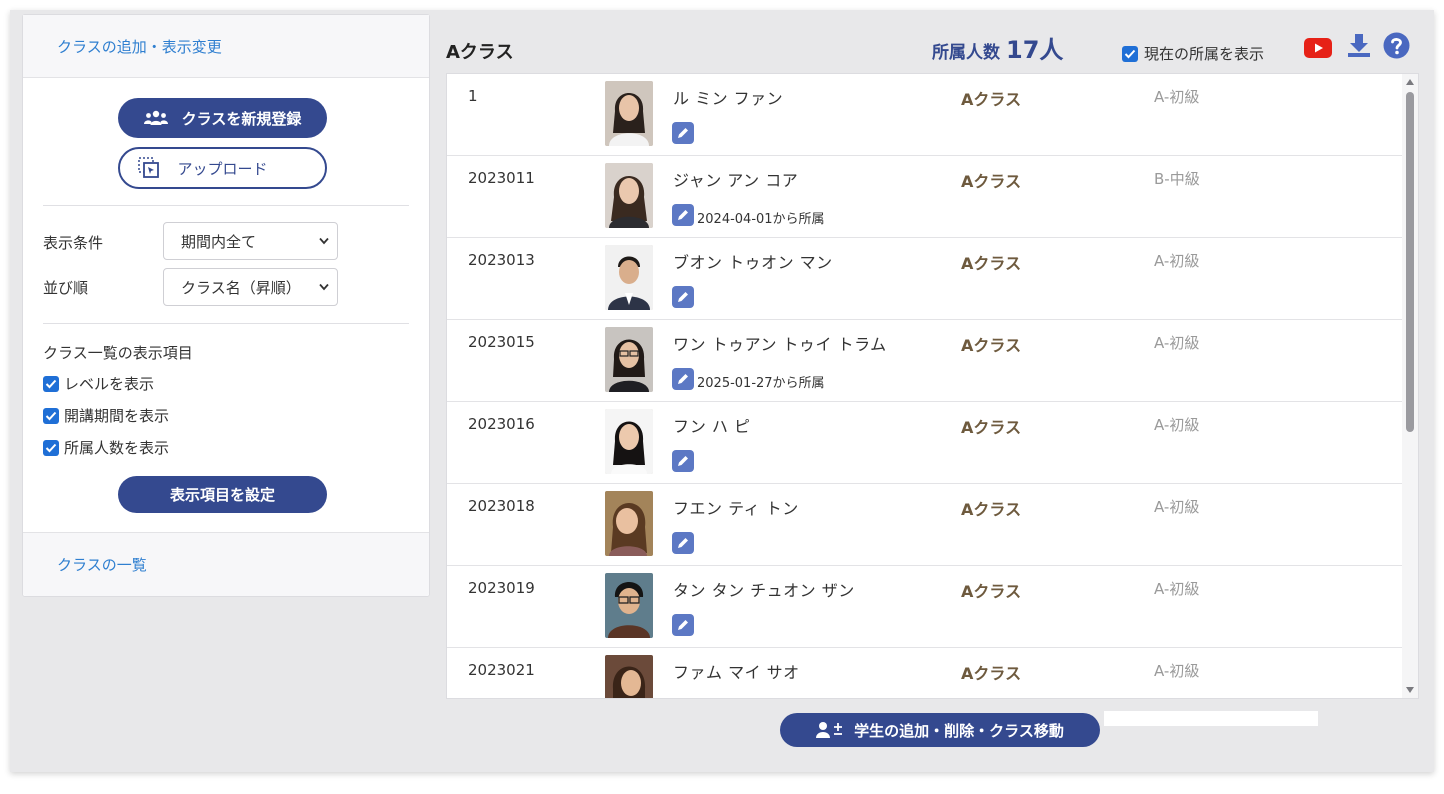 The height and width of the screenshot is (794, 1444). Describe the element at coordinates (924, 443) in the screenshot. I see `student-row: 2023016 フン ハ ピ Aクラス A-初級` at that location.